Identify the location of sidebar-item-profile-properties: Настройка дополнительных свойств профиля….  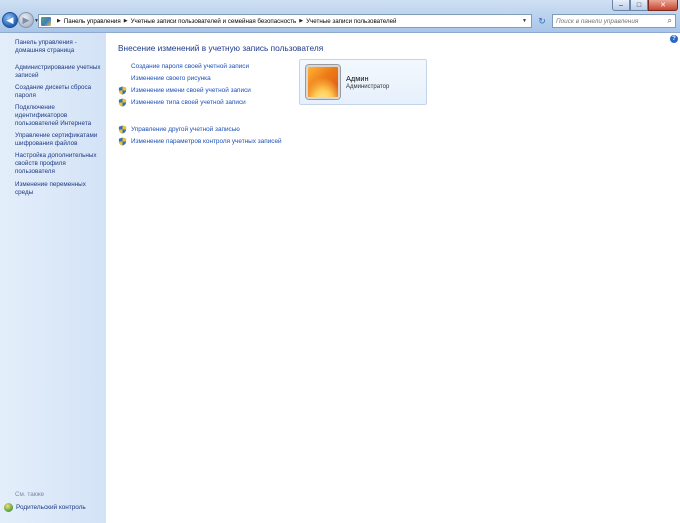
(60, 164).